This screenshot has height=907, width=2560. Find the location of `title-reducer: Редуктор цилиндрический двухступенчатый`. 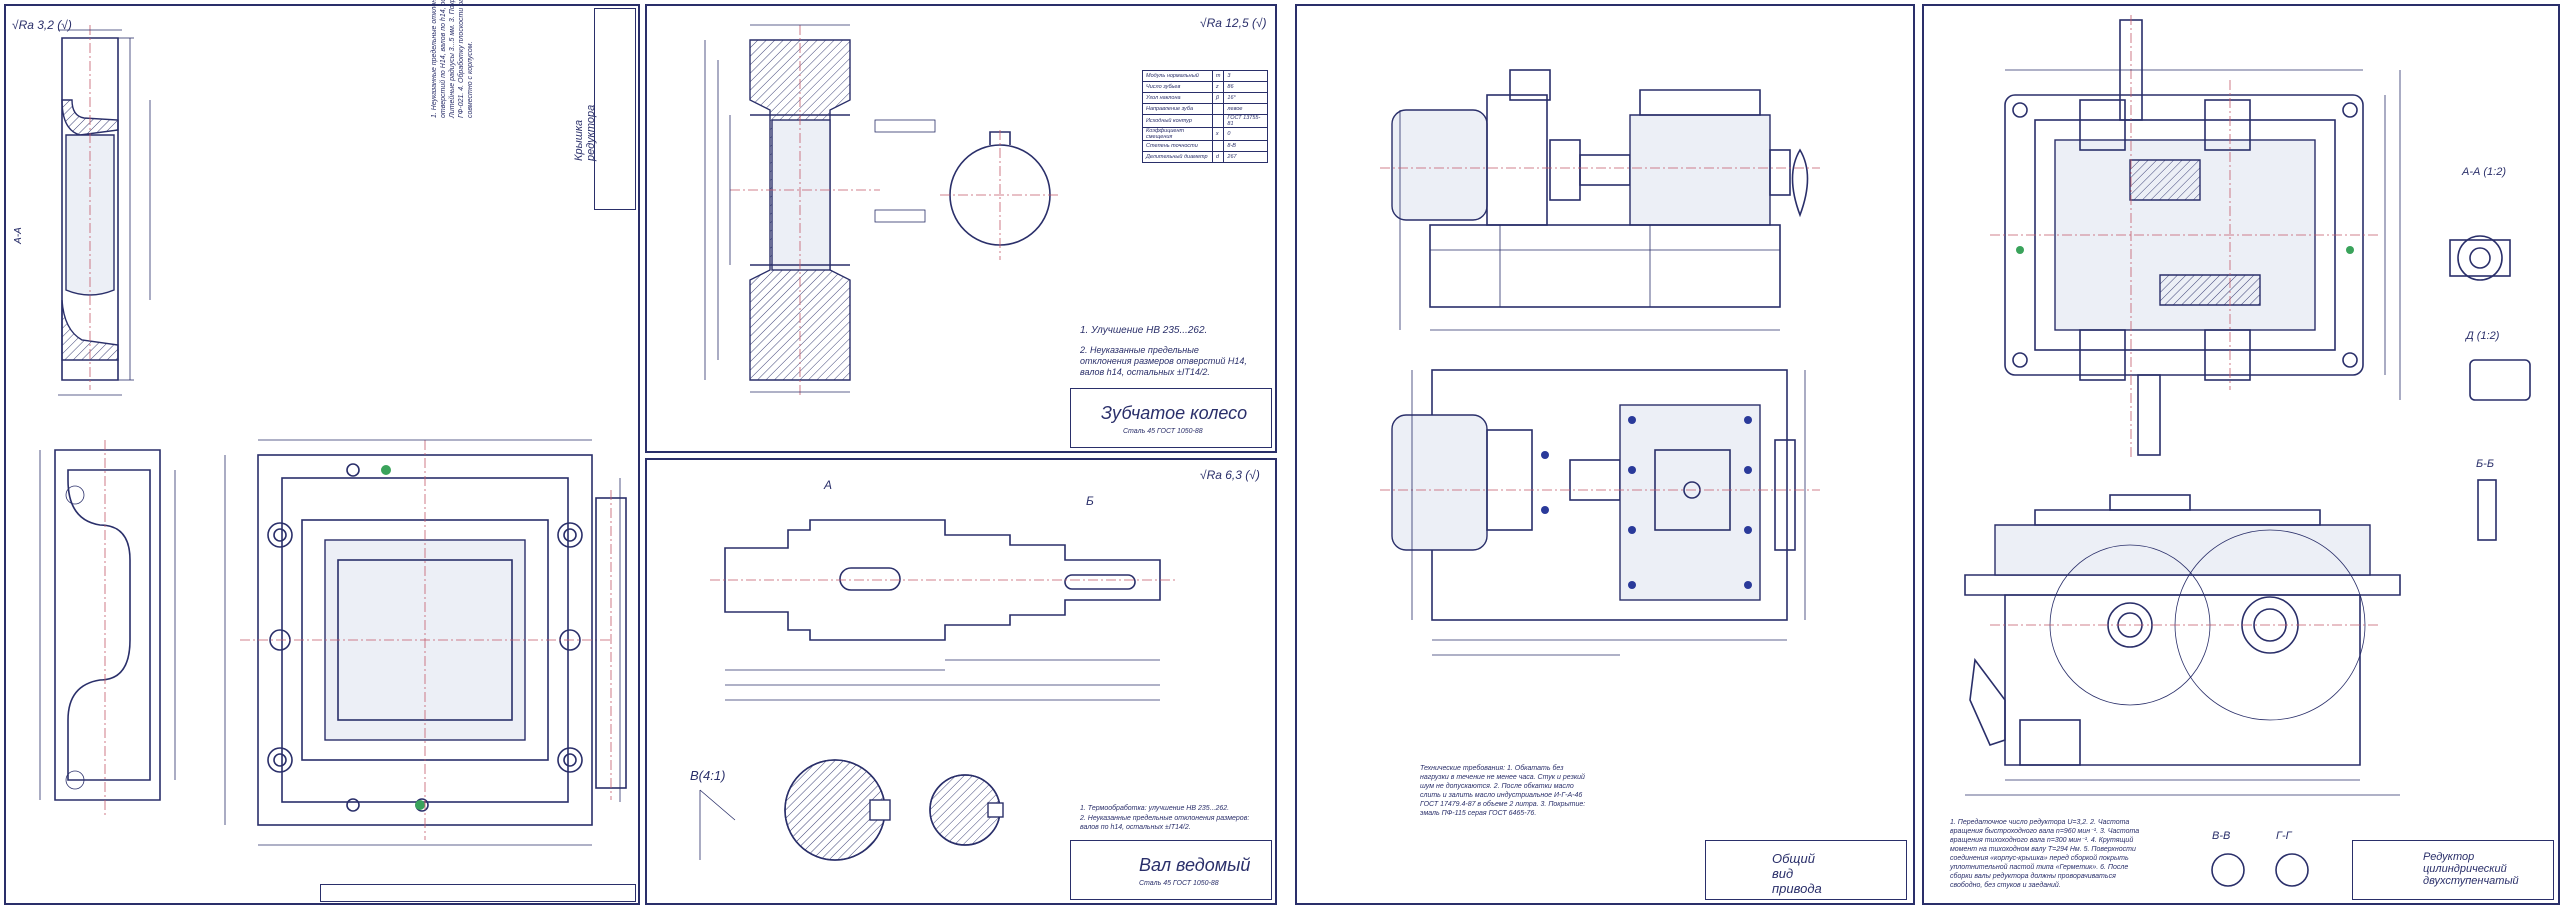

title-reducer: Редуктор цилиндрический двухступенчатый is located at coordinates (2471, 869).